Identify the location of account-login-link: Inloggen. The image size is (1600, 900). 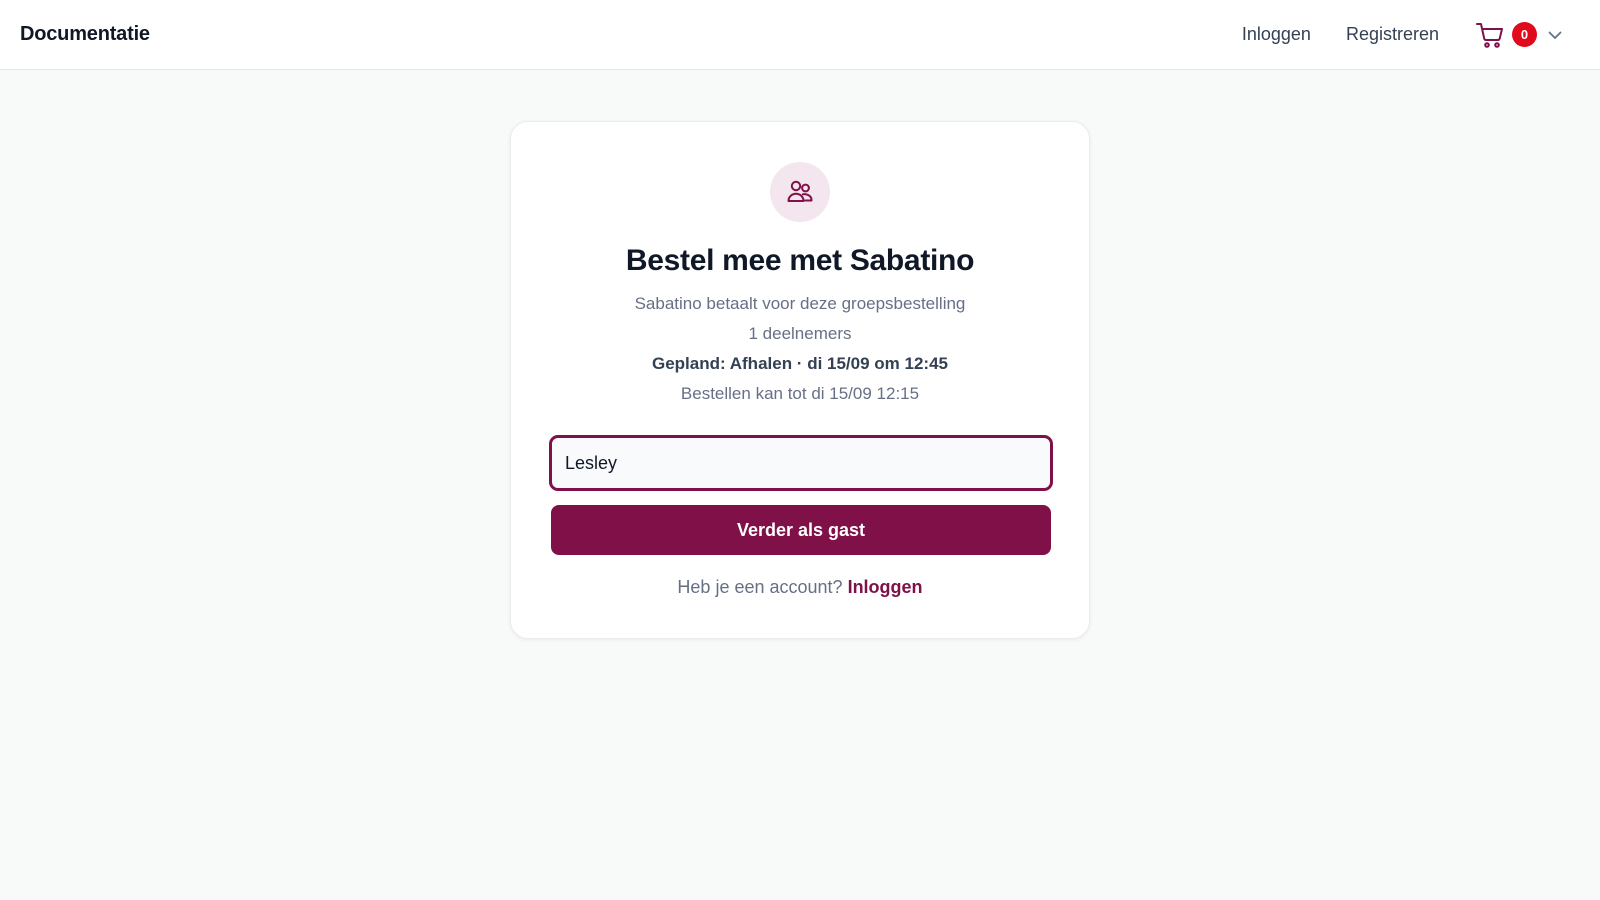
(885, 587).